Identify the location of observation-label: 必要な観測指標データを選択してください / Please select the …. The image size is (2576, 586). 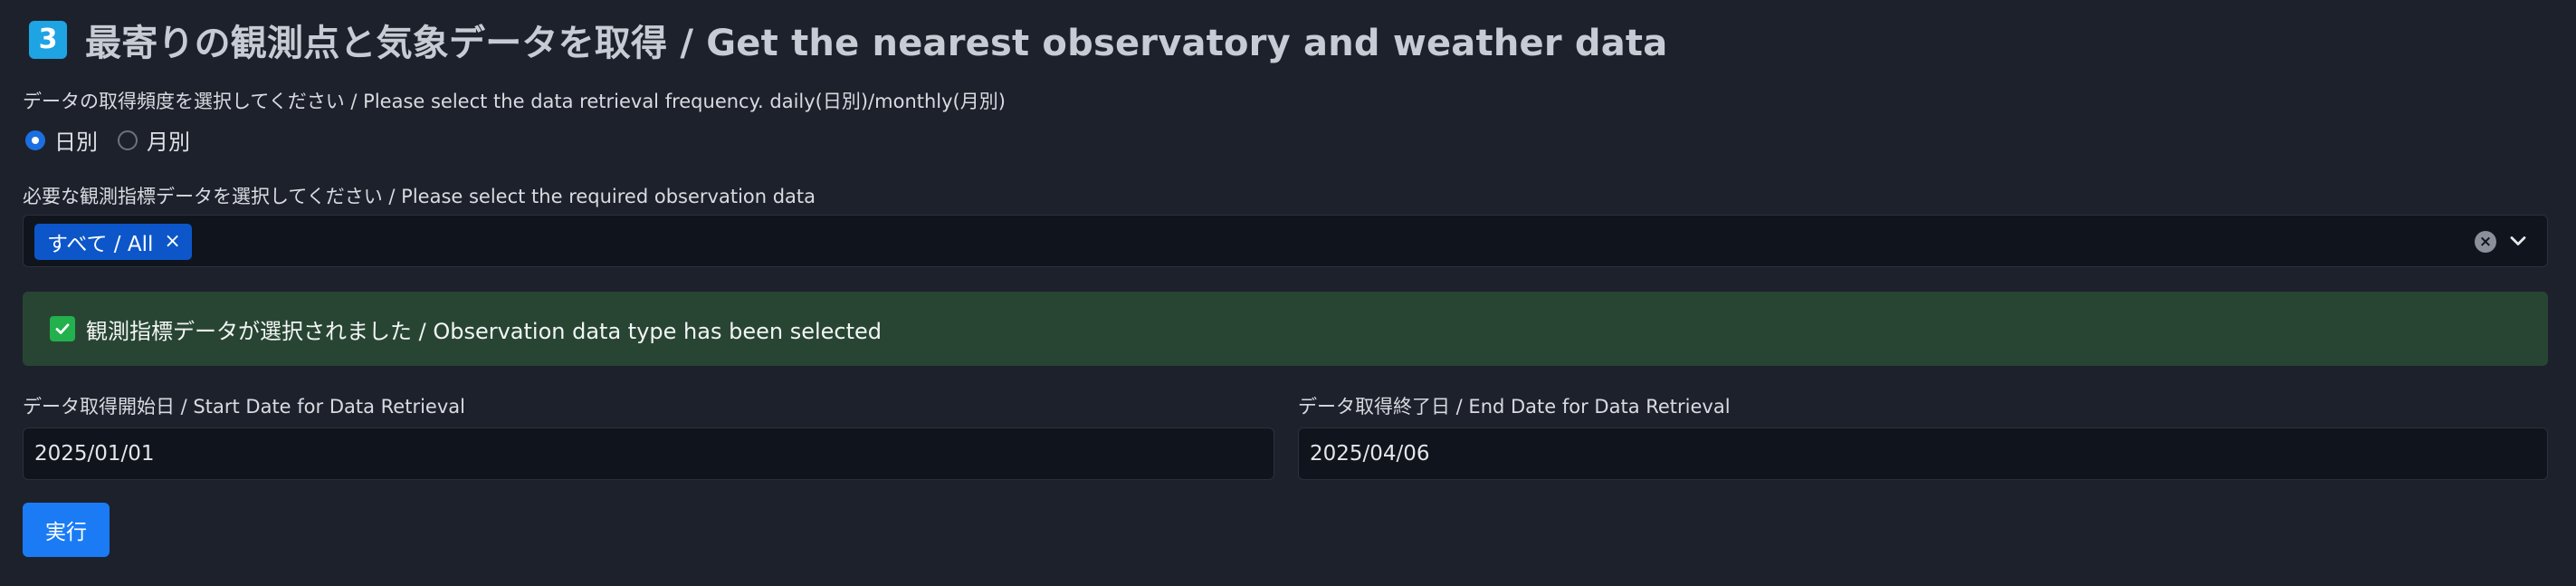
(420, 197).